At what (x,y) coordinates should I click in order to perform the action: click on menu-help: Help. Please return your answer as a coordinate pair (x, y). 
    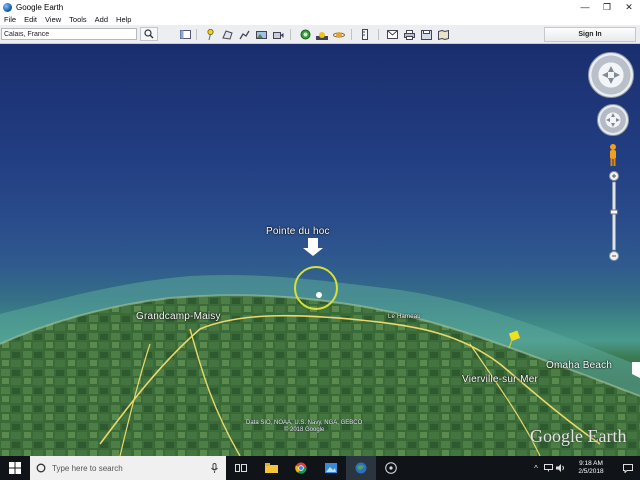
    Looking at the image, I should click on (123, 19).